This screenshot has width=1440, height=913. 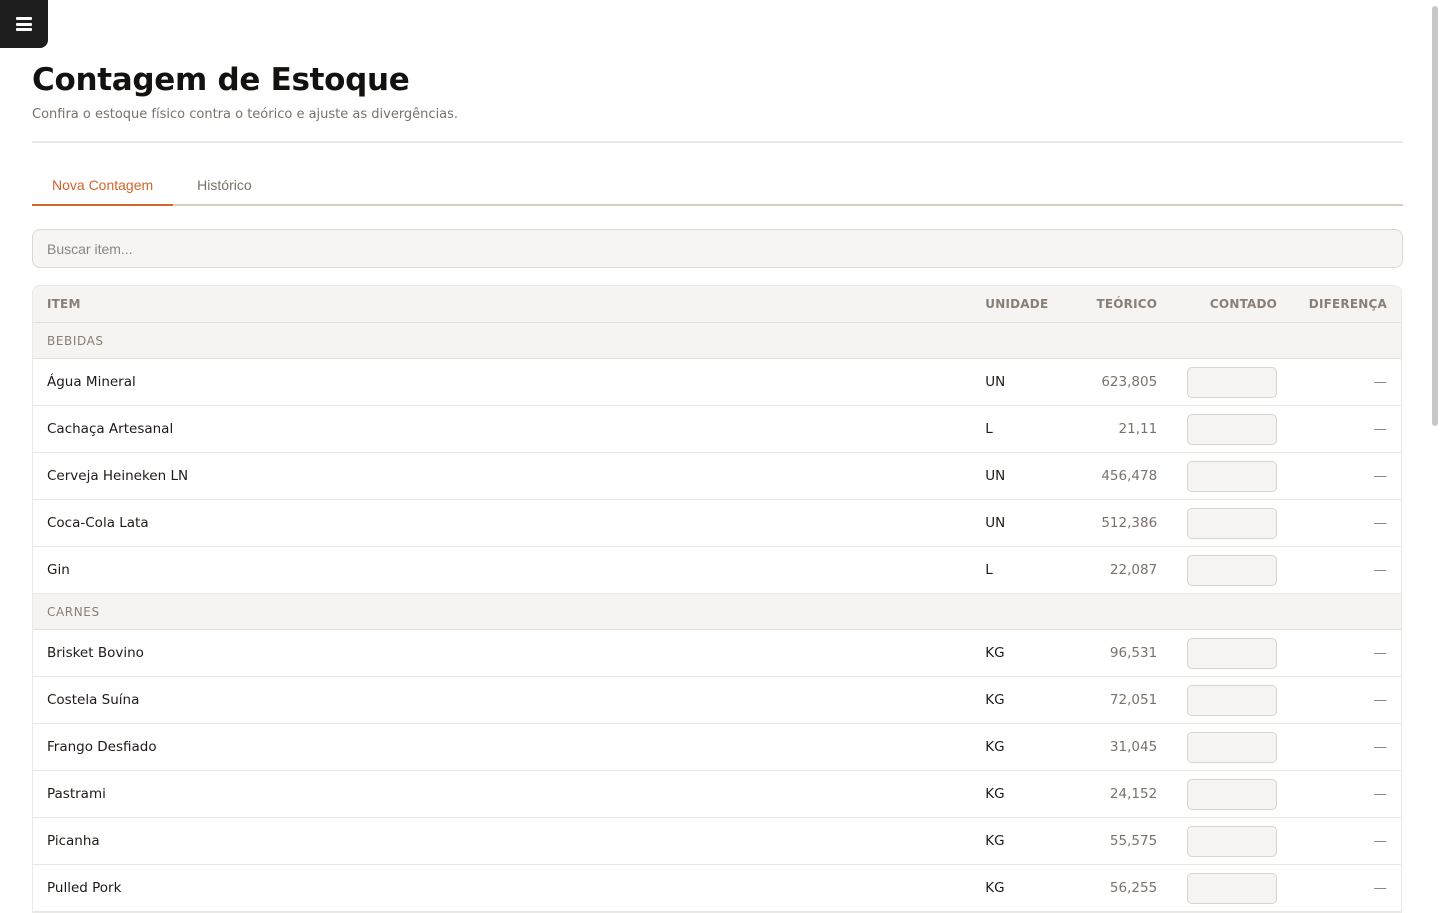 What do you see at coordinates (717, 304) in the screenshot?
I see `table-header: ITEM UNIDADE TEÓRICO CONTADO DIFERENÇA` at bounding box center [717, 304].